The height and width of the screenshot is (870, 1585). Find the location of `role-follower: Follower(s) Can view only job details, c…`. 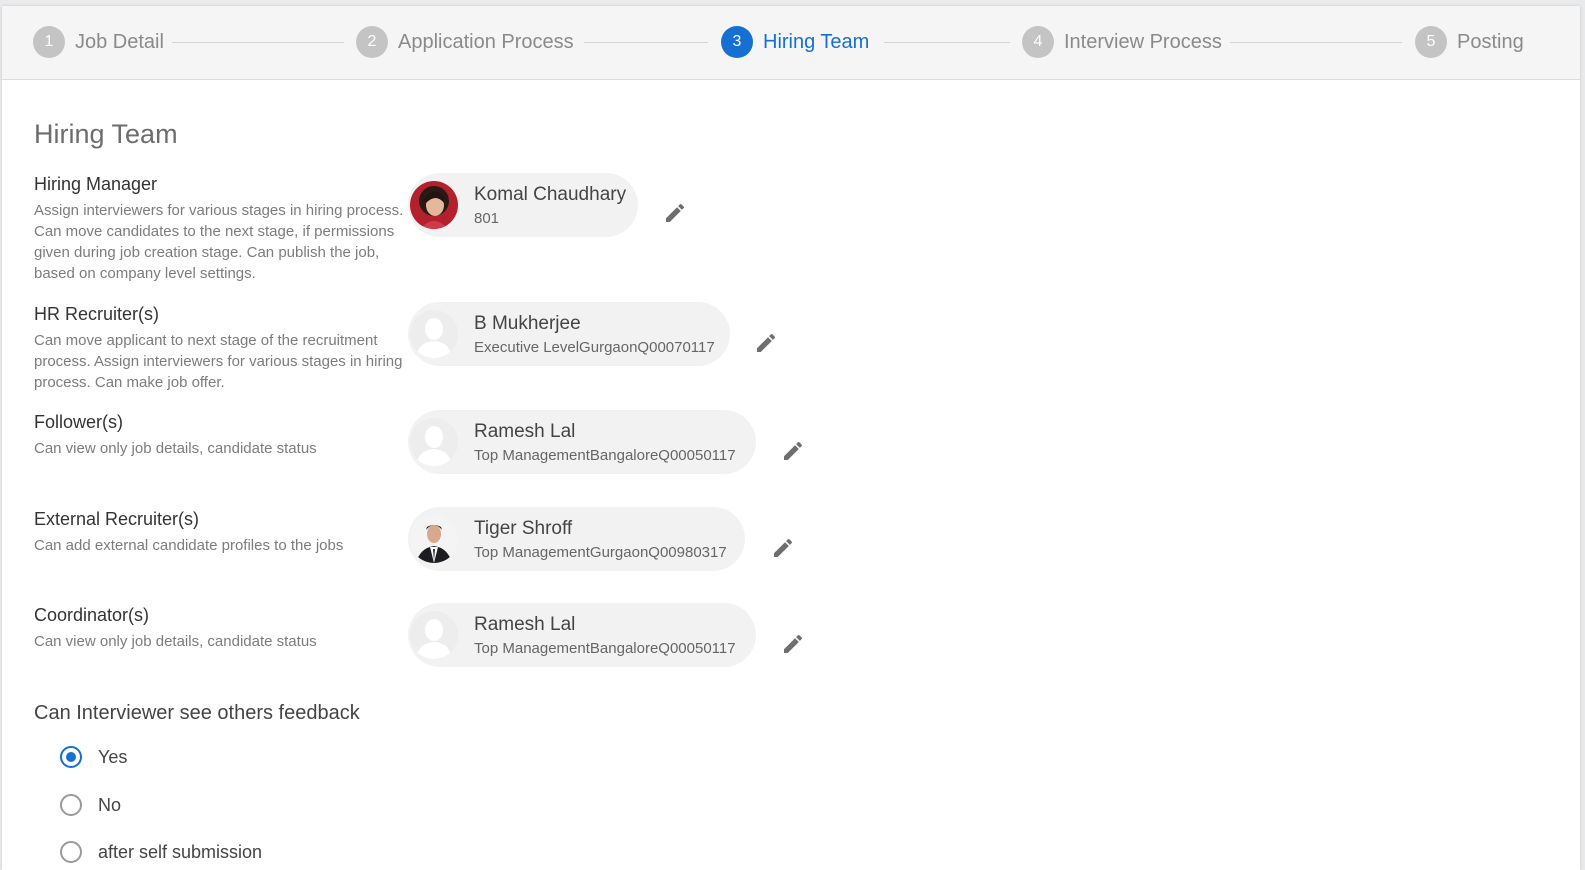

role-follower: Follower(s) Can view only job details, c… is located at coordinates (221, 435).